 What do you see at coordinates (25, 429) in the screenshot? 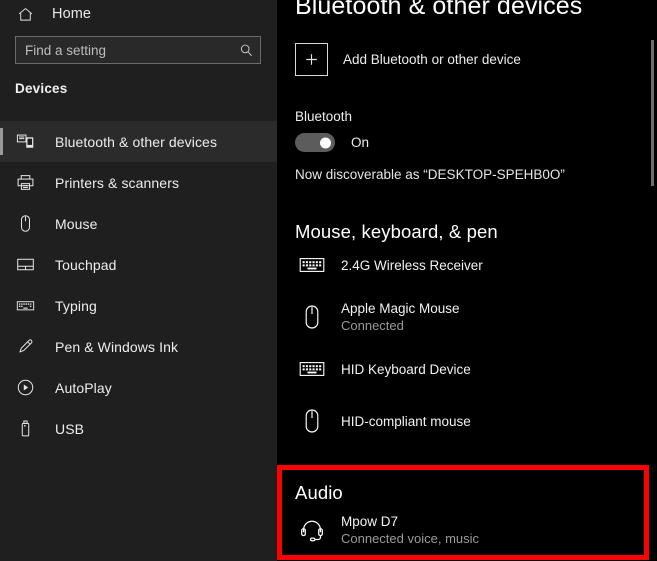
I see `usb-icon` at bounding box center [25, 429].